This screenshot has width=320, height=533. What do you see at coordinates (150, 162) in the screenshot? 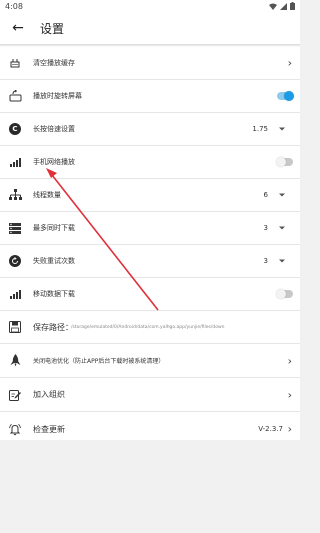
I see `row-mobile-play: 手机网络播放` at bounding box center [150, 162].